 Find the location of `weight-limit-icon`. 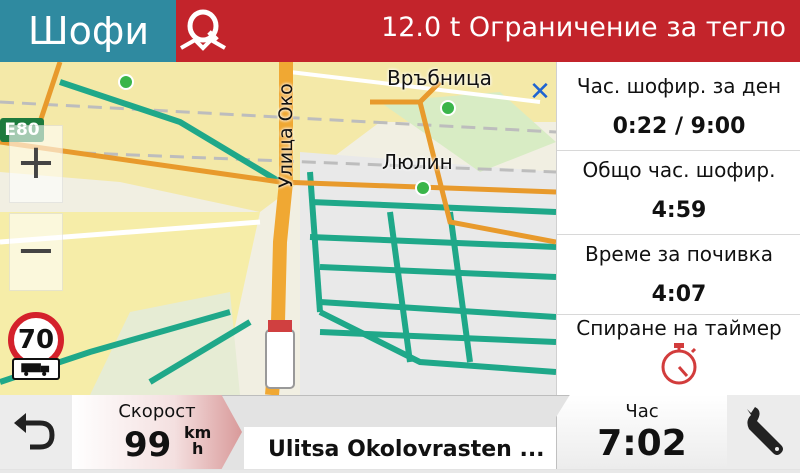

weight-limit-icon is located at coordinates (203, 30).